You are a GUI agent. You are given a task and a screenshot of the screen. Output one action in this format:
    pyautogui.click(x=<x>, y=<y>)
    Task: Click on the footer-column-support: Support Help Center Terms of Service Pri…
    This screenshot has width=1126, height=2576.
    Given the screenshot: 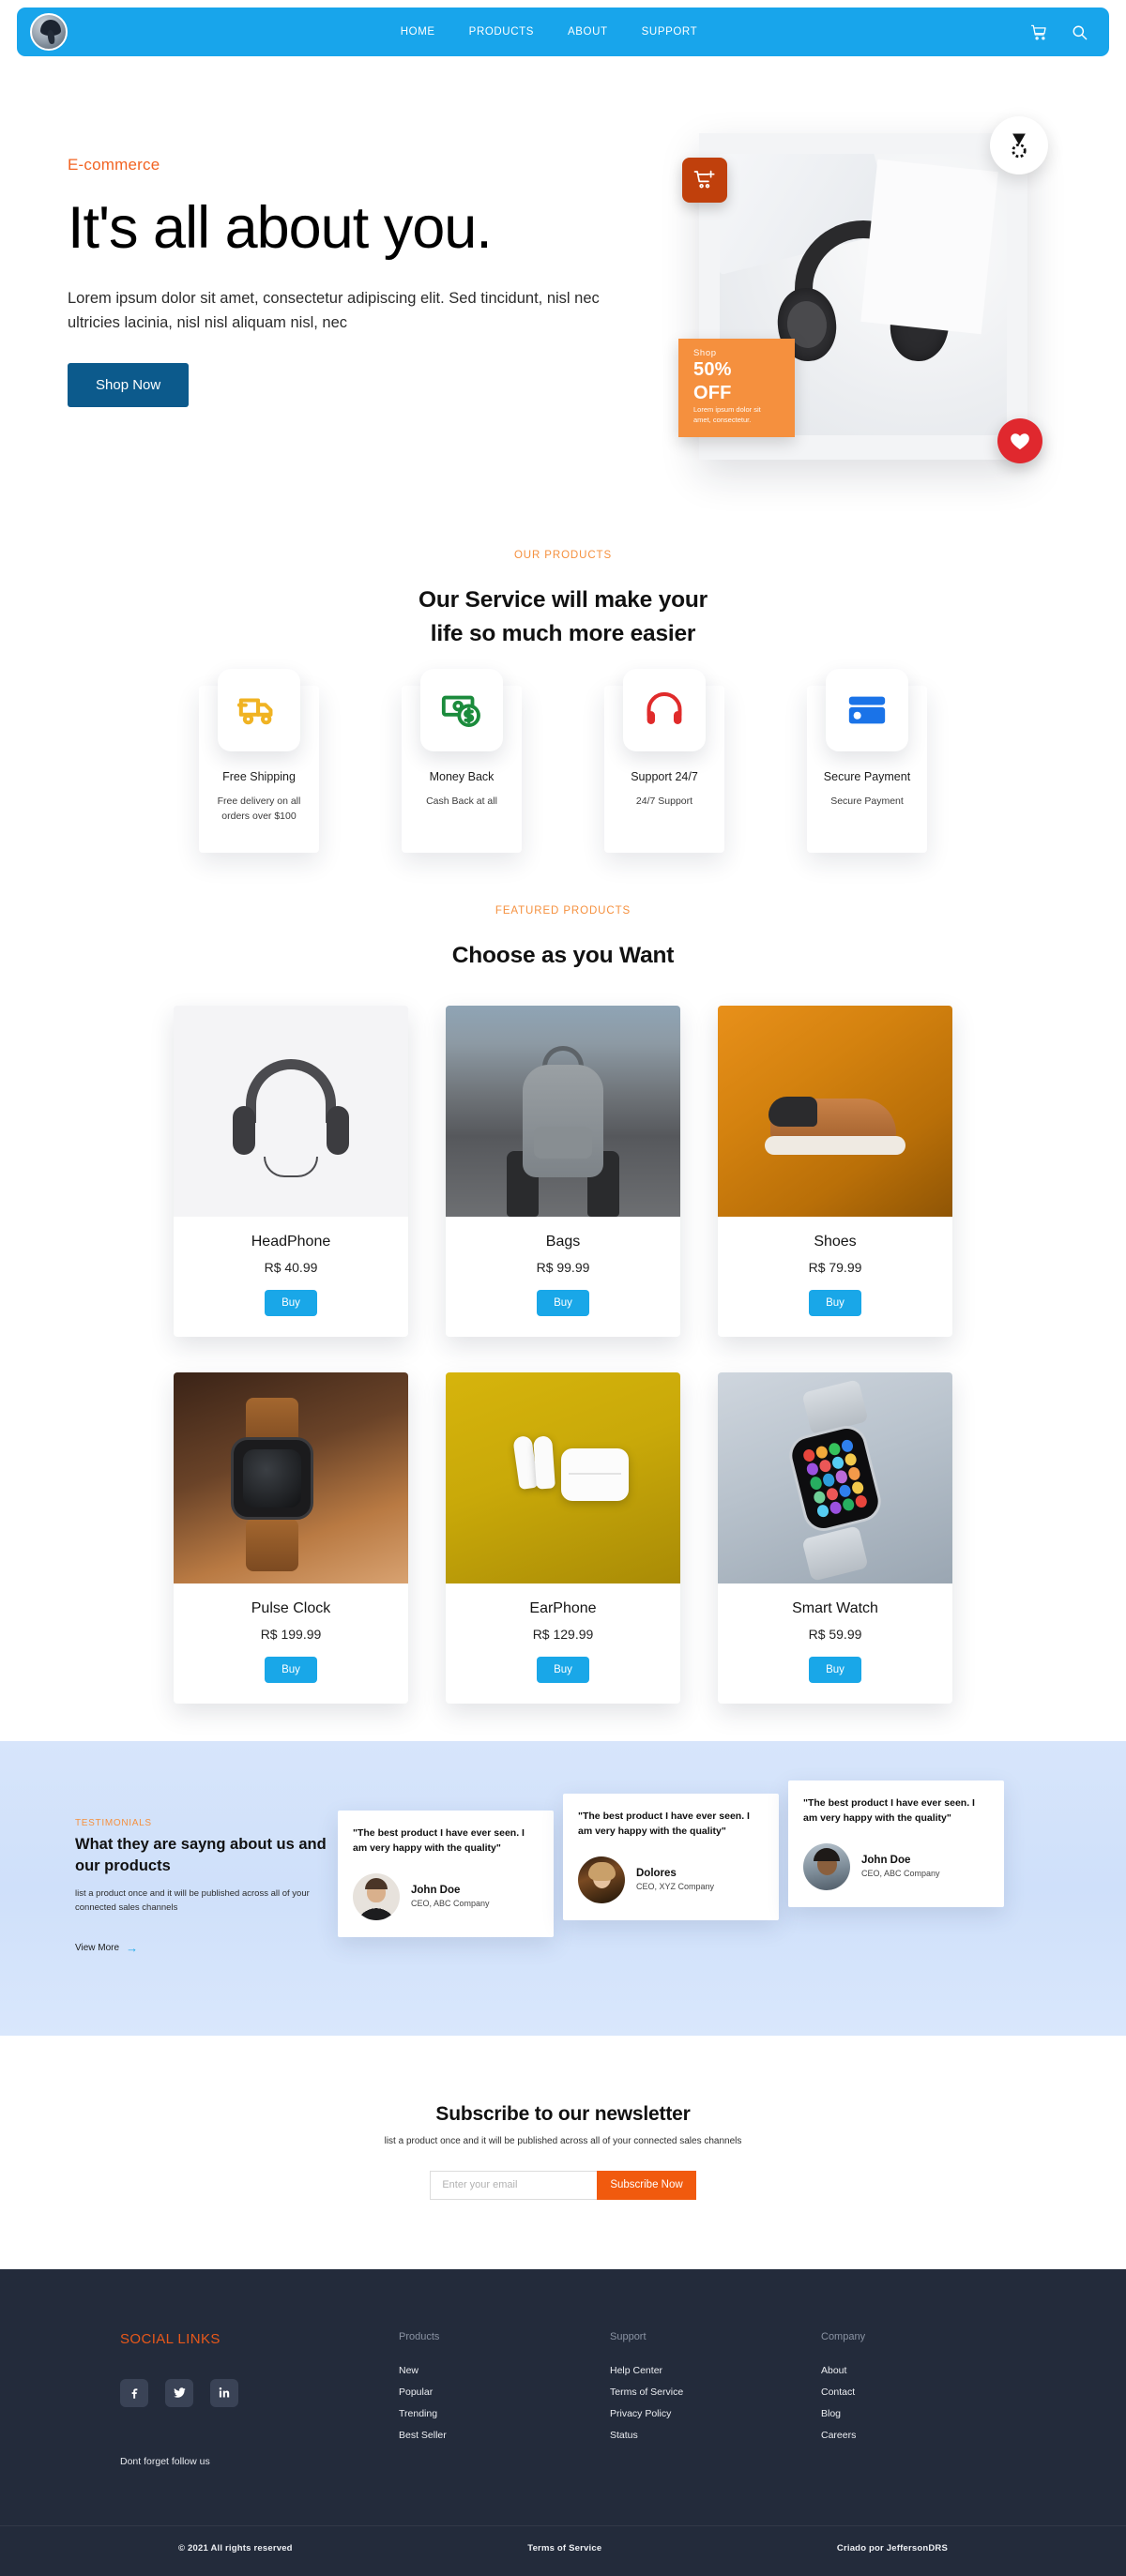 What is the action you would take?
    pyautogui.click(x=716, y=2399)
    